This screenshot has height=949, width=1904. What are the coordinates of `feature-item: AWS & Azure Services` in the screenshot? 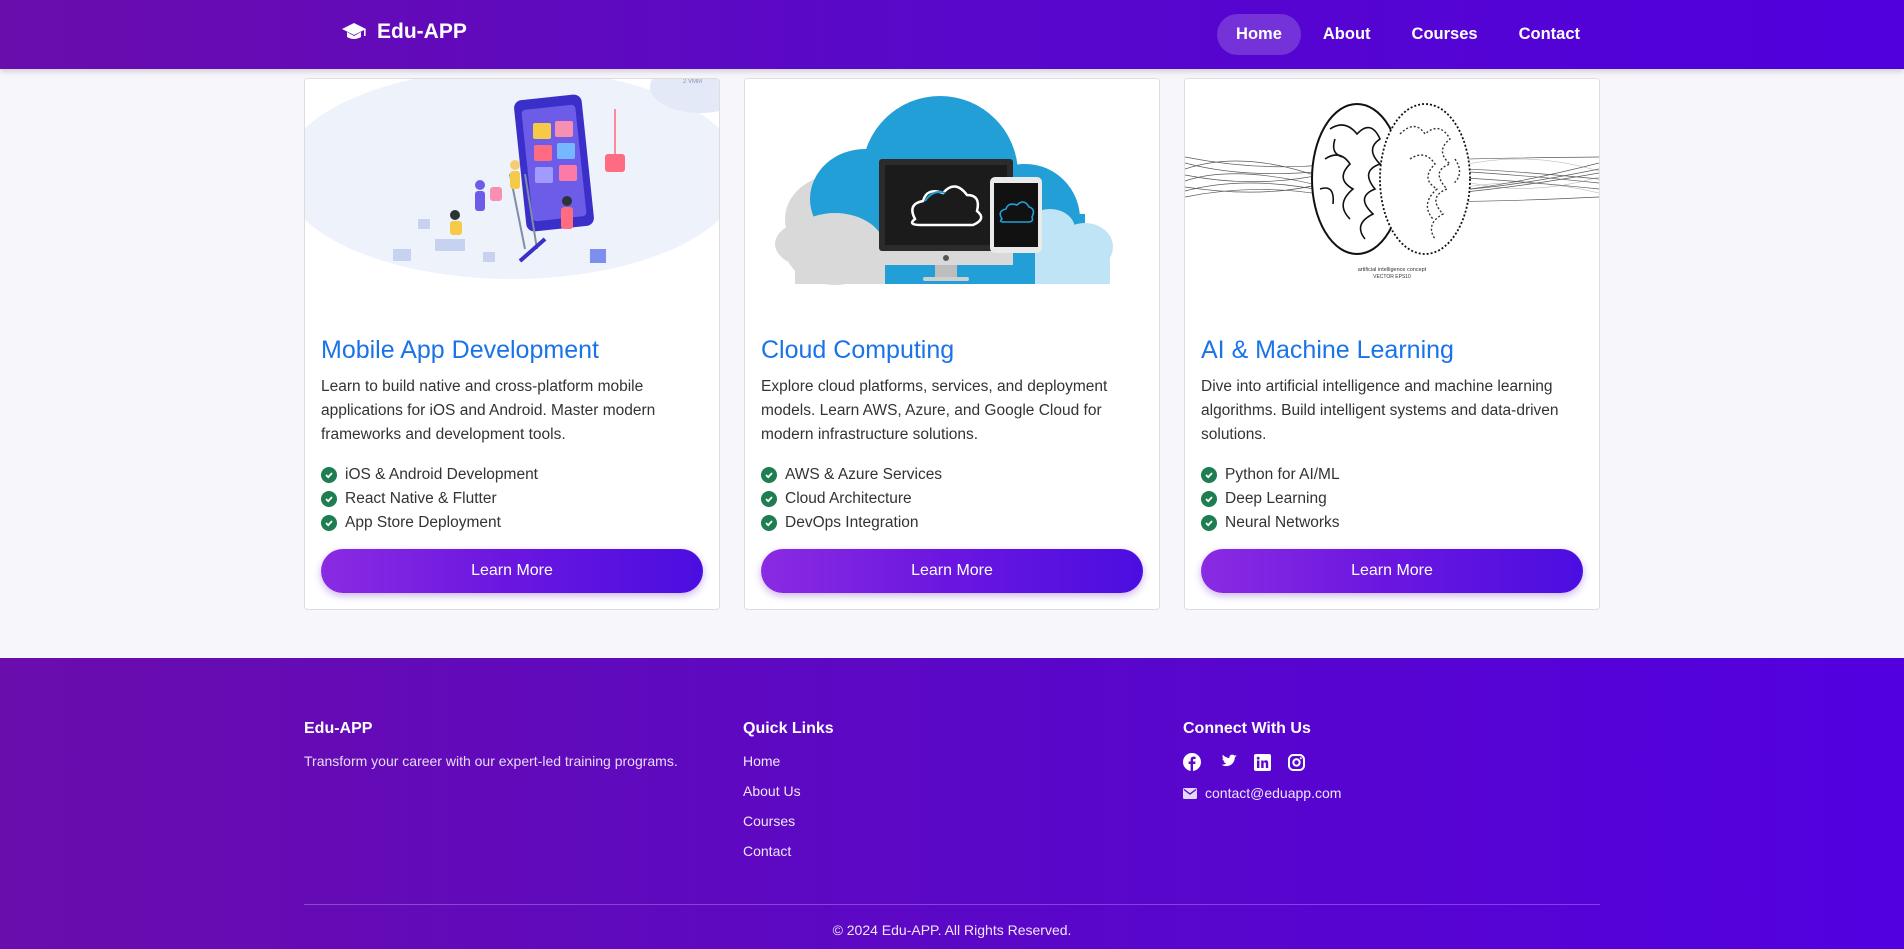 It's located at (952, 475).